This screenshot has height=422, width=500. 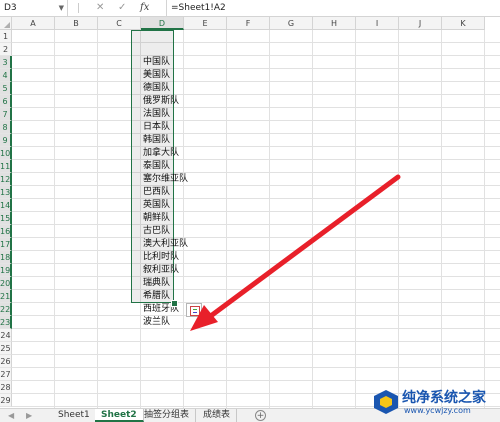 I want to click on row-header-22: 22, so click(x=6, y=309).